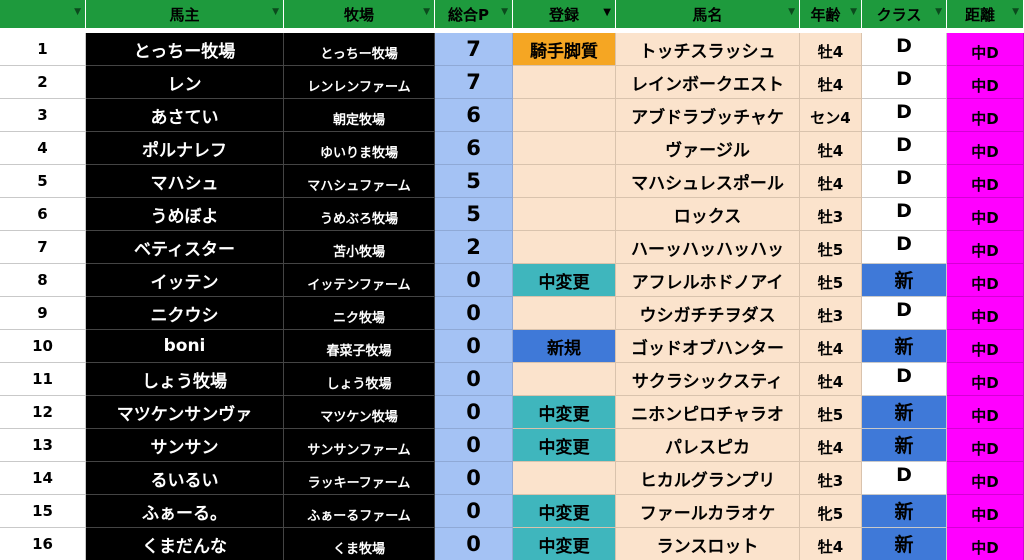  Describe the element at coordinates (185, 313) in the screenshot. I see `owner-cell: ニクウシ` at that location.